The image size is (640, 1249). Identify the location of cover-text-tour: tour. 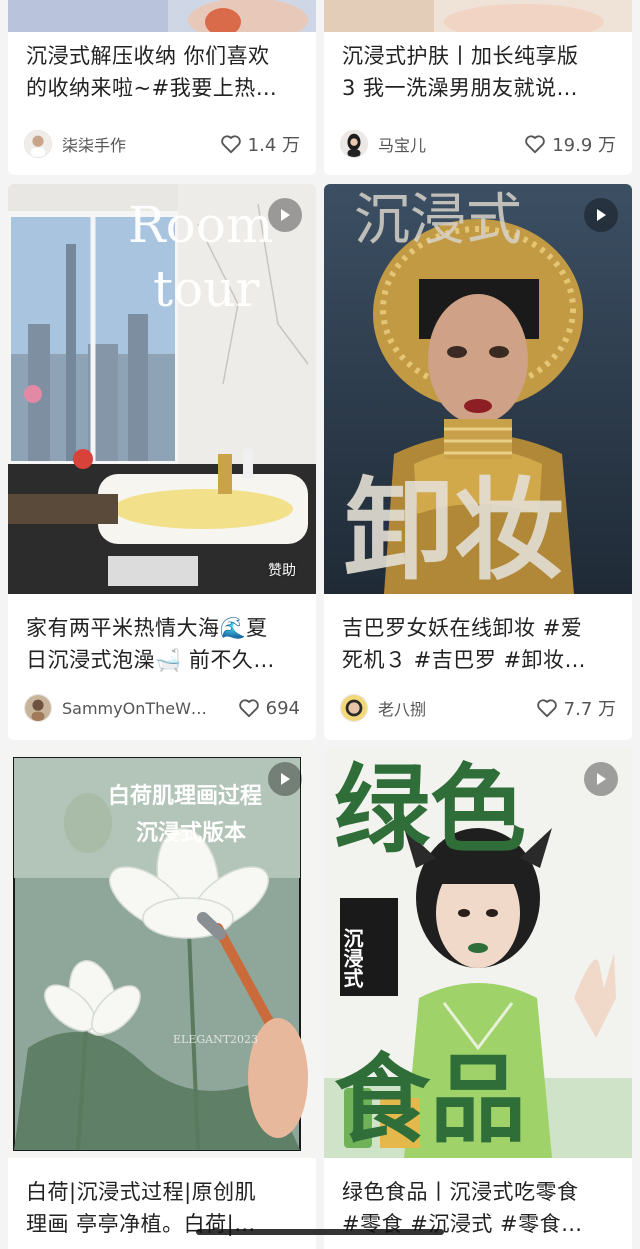
(206, 289).